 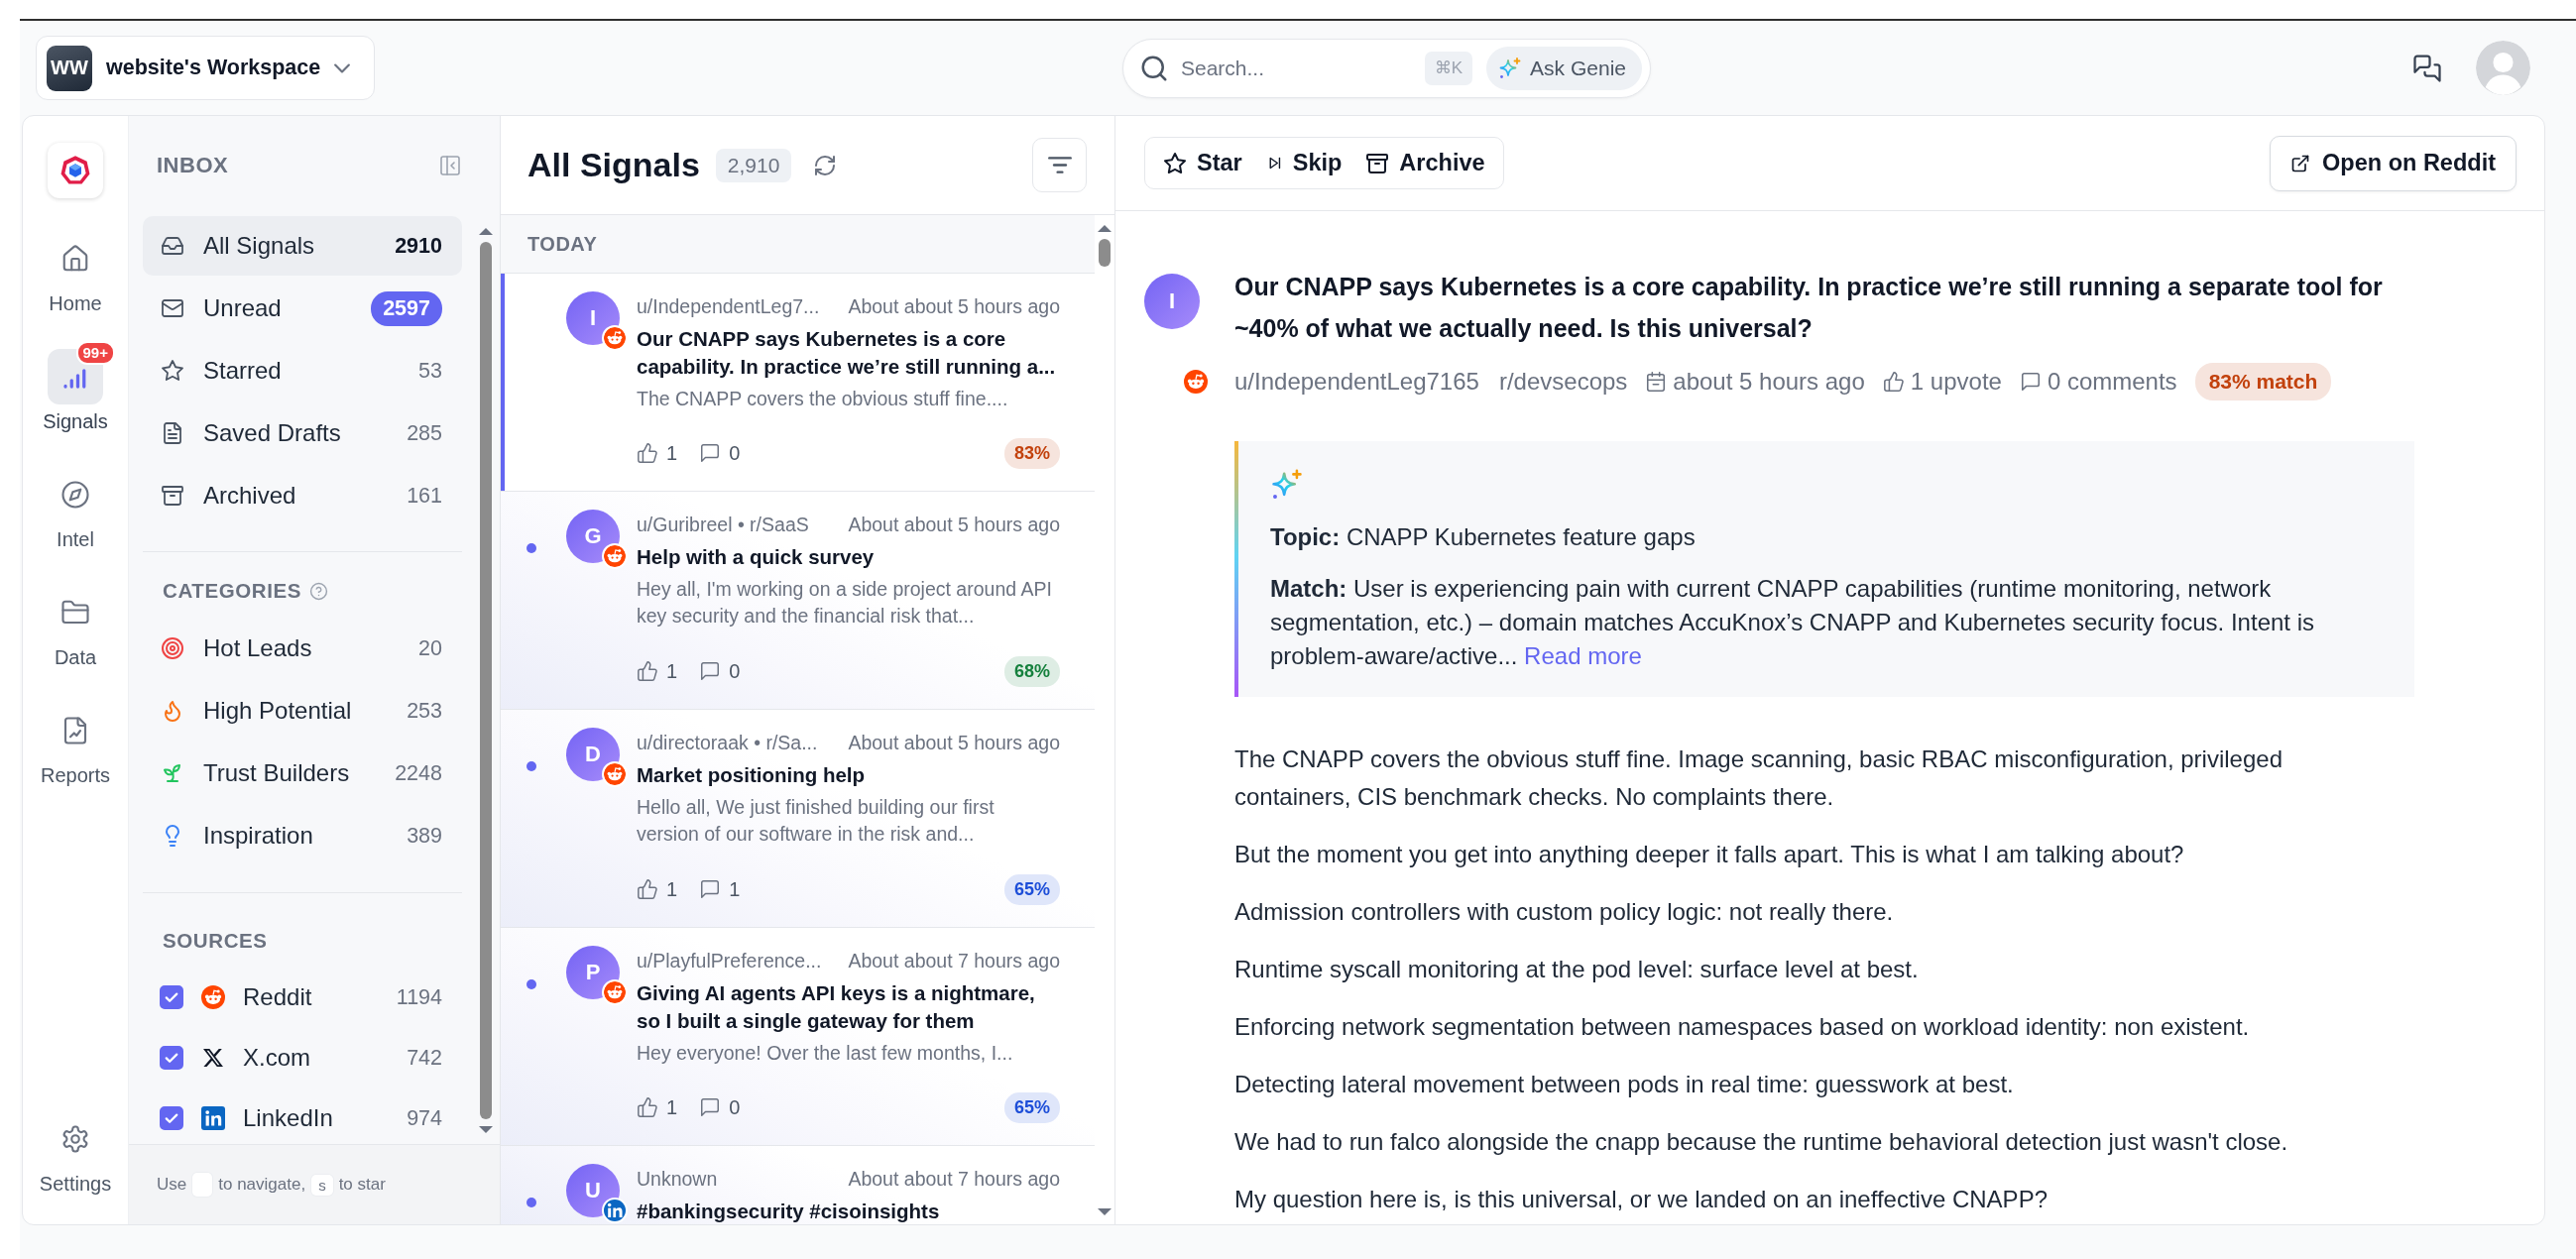 What do you see at coordinates (614, 165) in the screenshot?
I see `list-title: All Signals` at bounding box center [614, 165].